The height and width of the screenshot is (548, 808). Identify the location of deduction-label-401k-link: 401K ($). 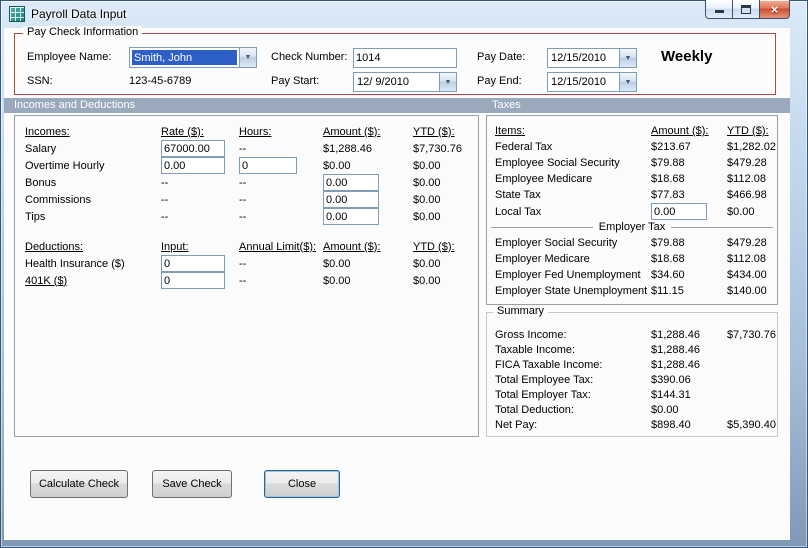
(46, 281).